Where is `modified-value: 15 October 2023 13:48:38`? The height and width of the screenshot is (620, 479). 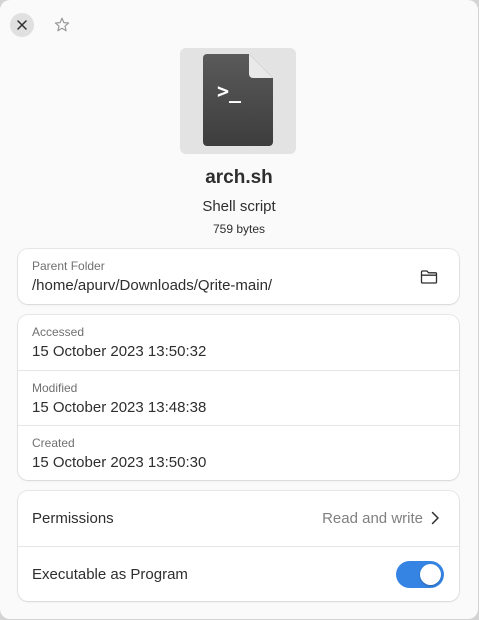
modified-value: 15 October 2023 13:48:38 is located at coordinates (119, 407).